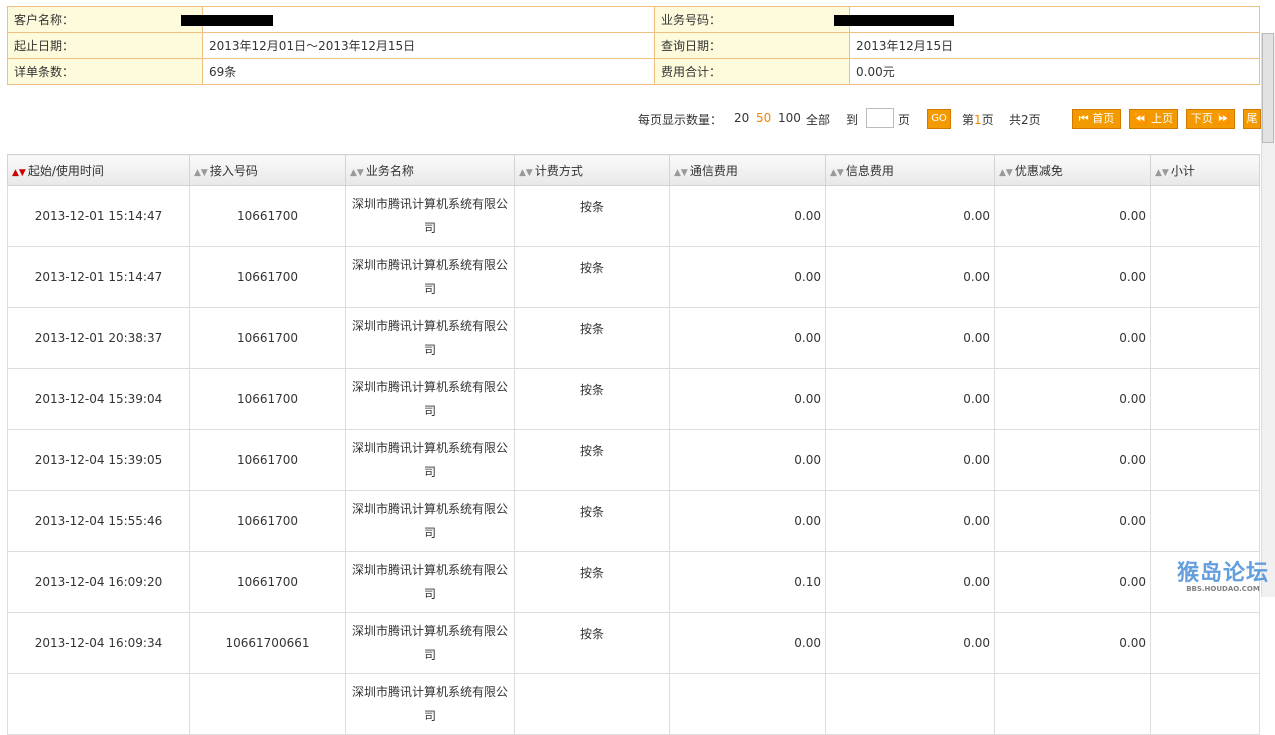  What do you see at coordinates (430, 170) in the screenshot?
I see `col-header-service: ▲▼ 业务名称` at bounding box center [430, 170].